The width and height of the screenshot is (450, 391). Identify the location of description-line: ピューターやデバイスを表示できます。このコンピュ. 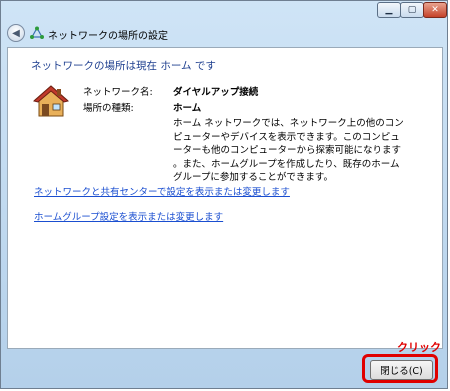
(286, 137).